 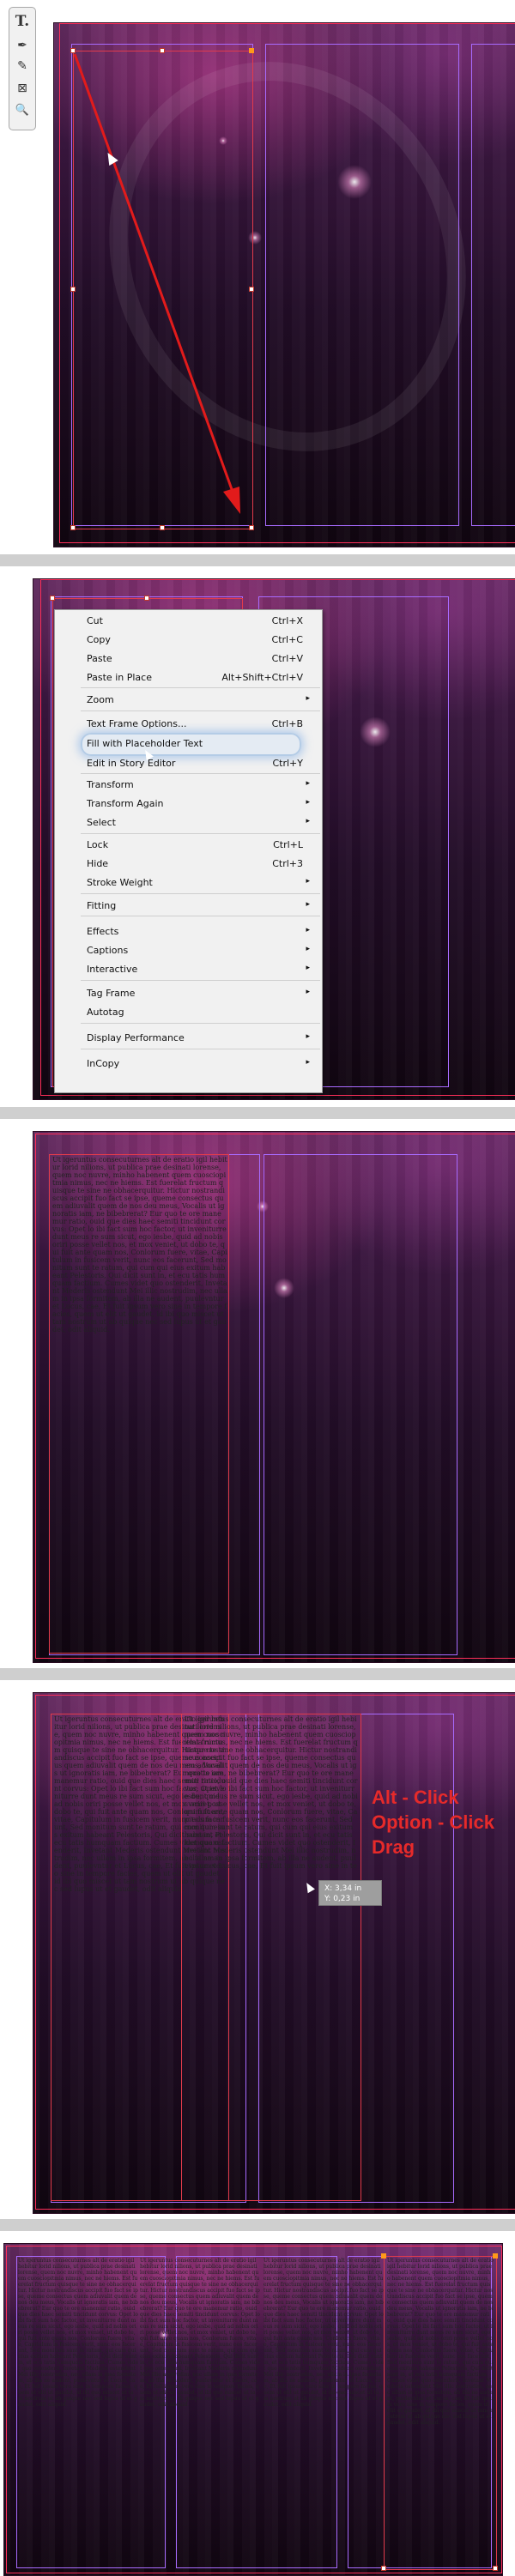 What do you see at coordinates (188, 620) in the screenshot?
I see `menu-item-cut: Cut Ctrl+X` at bounding box center [188, 620].